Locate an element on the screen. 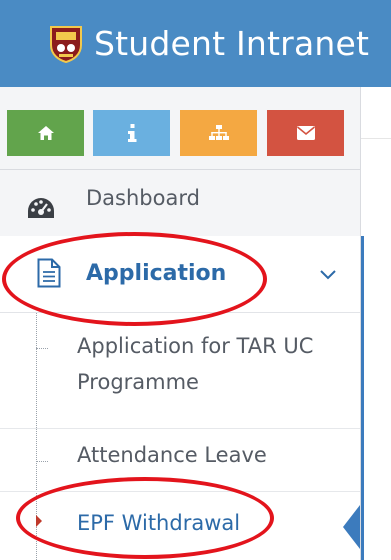 This screenshot has height=560, width=391. submenu-item-attendance-leave: Attendance Leave is located at coordinates (180, 460).